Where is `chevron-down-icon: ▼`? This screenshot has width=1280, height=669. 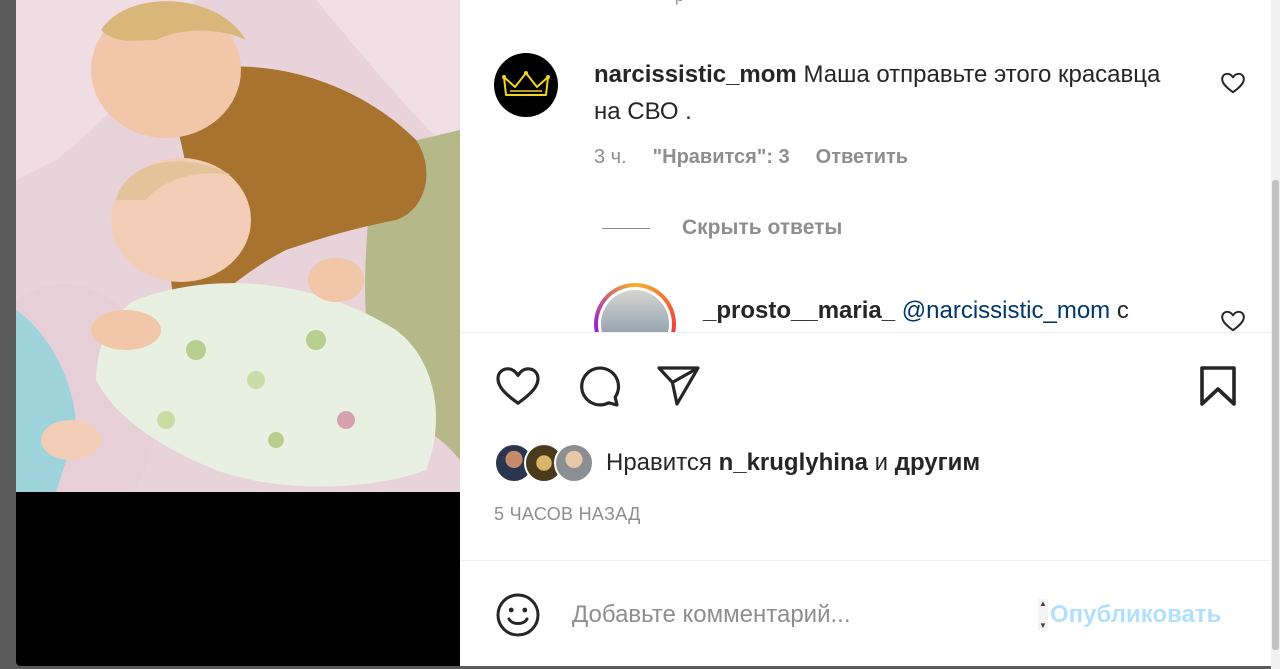
chevron-down-icon: ▼ is located at coordinates (1043, 625).